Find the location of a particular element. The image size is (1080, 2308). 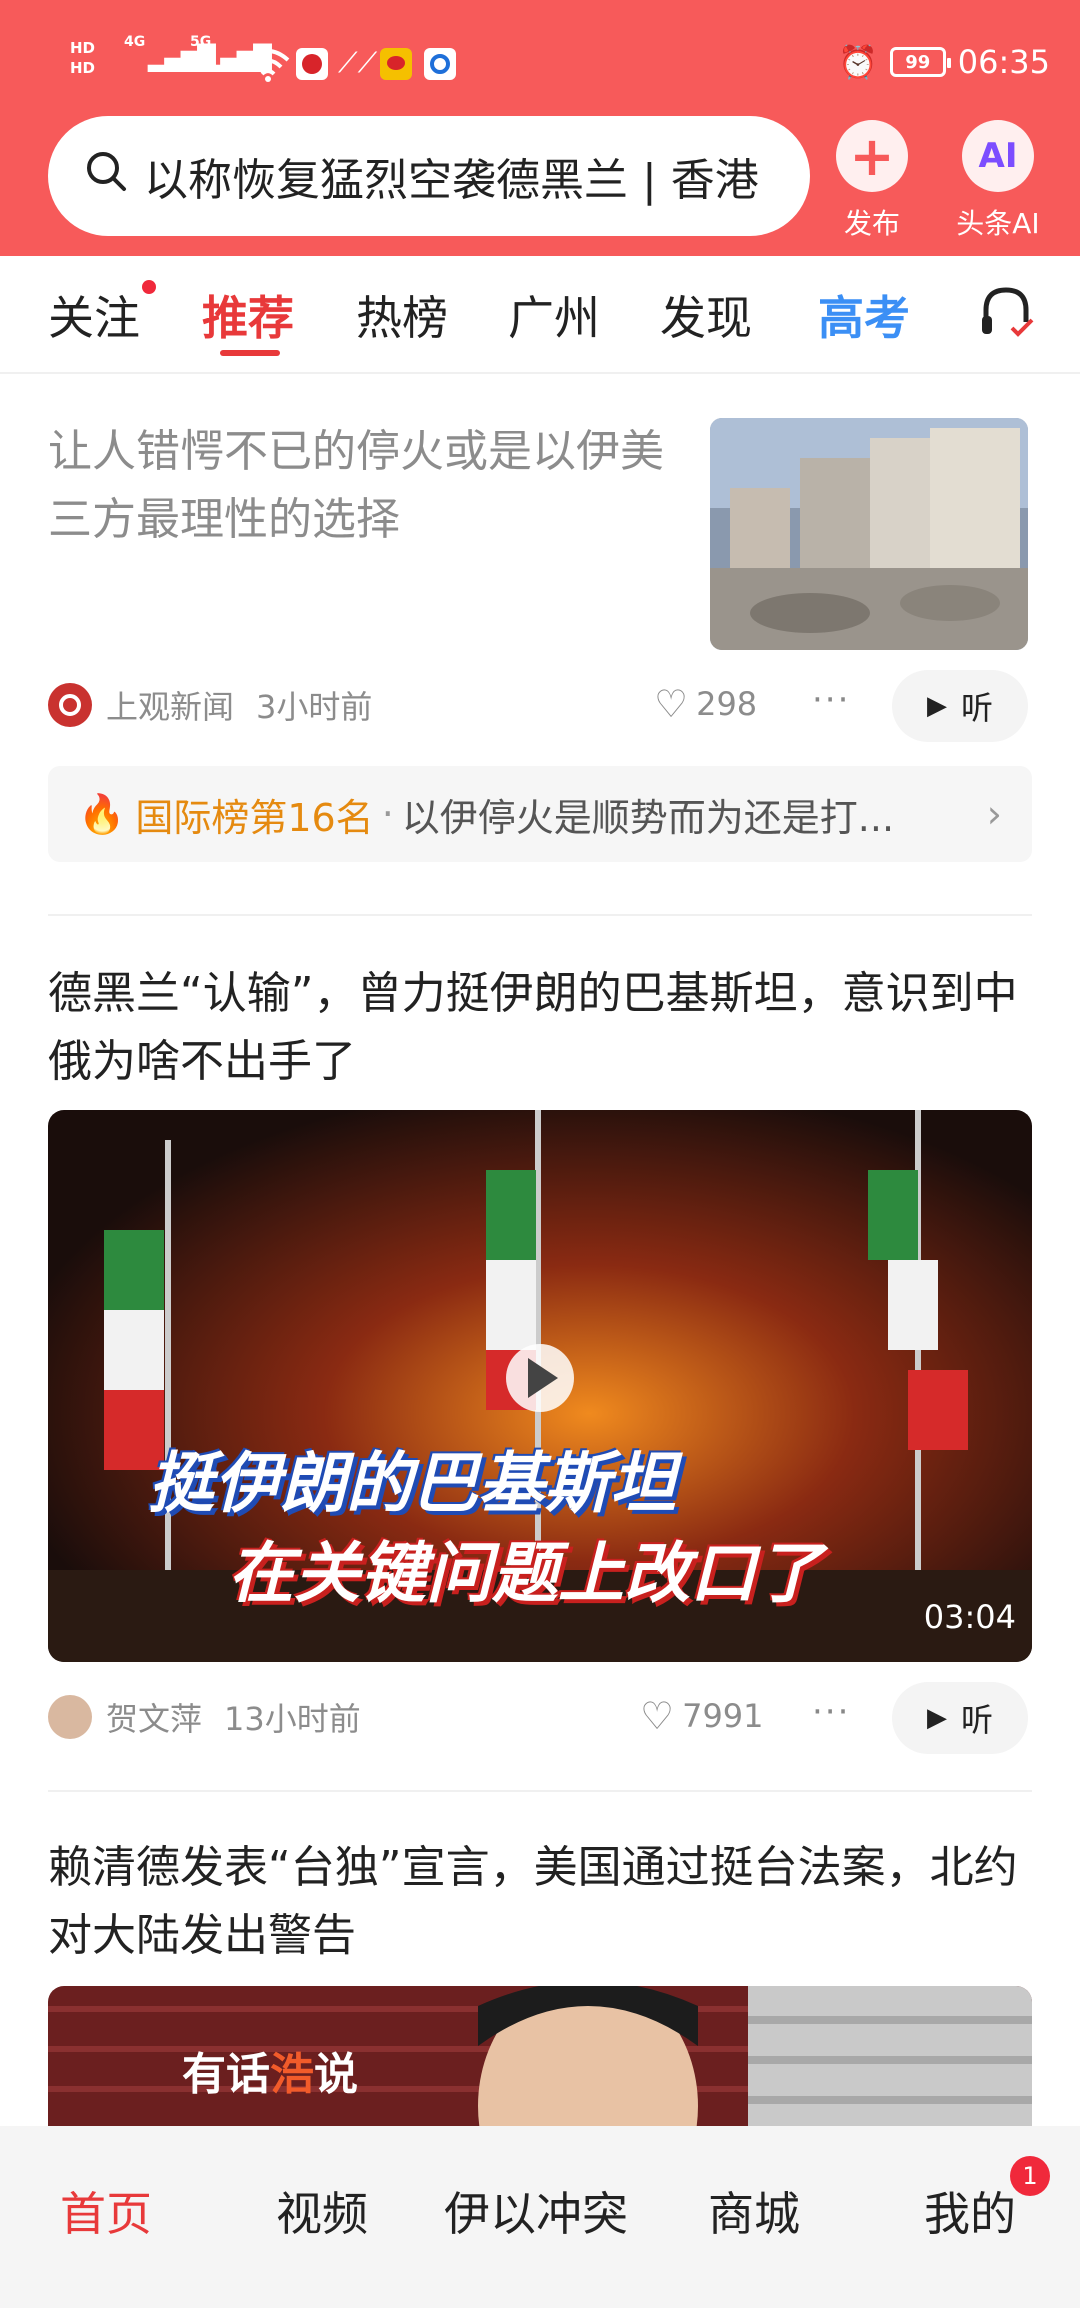

status-right: ⏰ 99 06:35 is located at coordinates (944, 62).